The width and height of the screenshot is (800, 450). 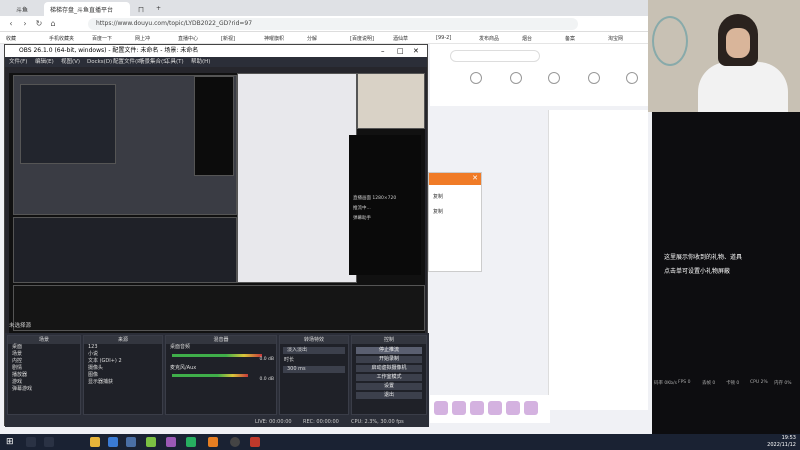 I want to click on obs-menu-item: 视图(V), so click(x=70, y=62).